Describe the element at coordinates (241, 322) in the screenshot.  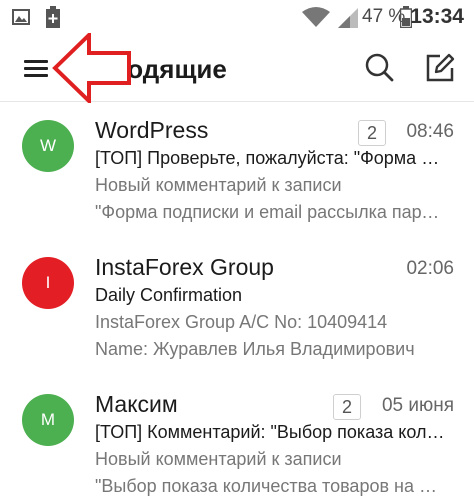
I see `email-snippet: InstaForex Group A/C No: 10409414` at that location.